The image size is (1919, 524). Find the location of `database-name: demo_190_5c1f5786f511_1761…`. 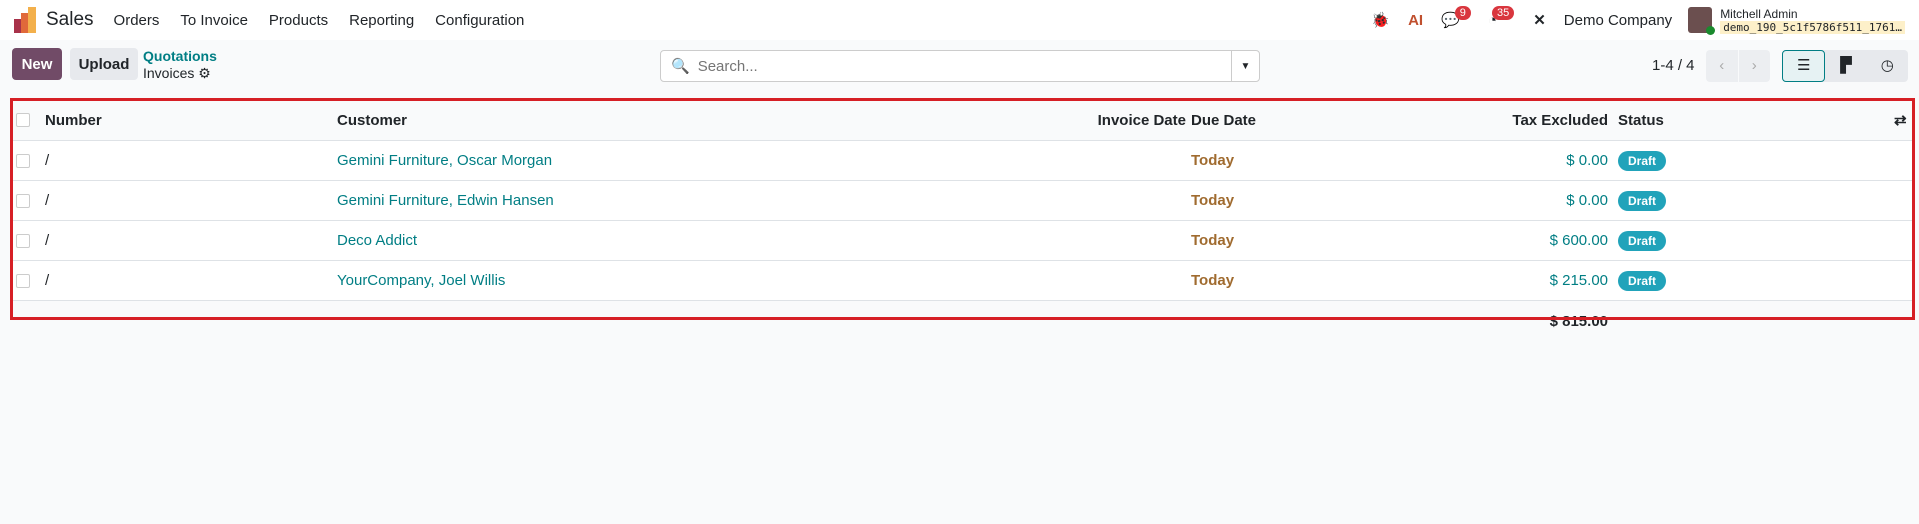

database-name: demo_190_5c1f5786f511_1761… is located at coordinates (1812, 27).